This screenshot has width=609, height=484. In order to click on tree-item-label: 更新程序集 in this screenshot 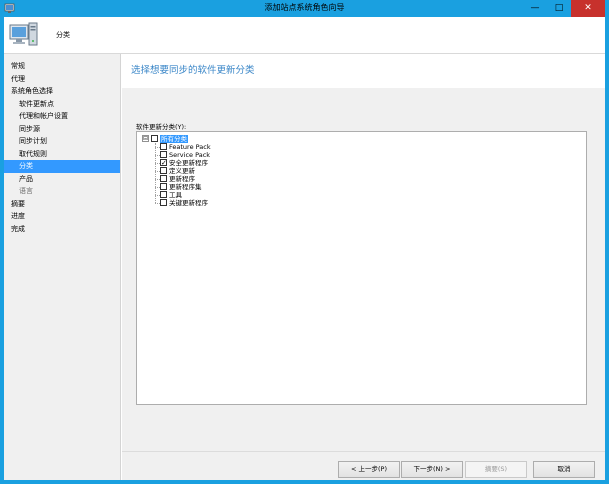, I will do `click(185, 187)`.